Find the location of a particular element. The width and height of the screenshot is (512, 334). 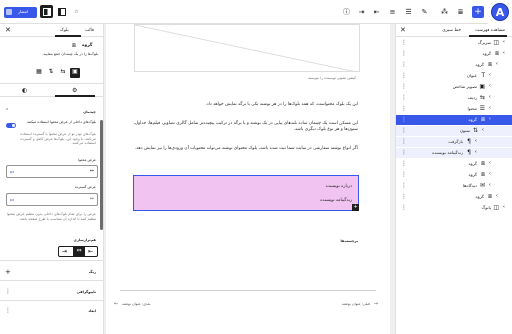

more-button: ≣ is located at coordinates (460, 11).